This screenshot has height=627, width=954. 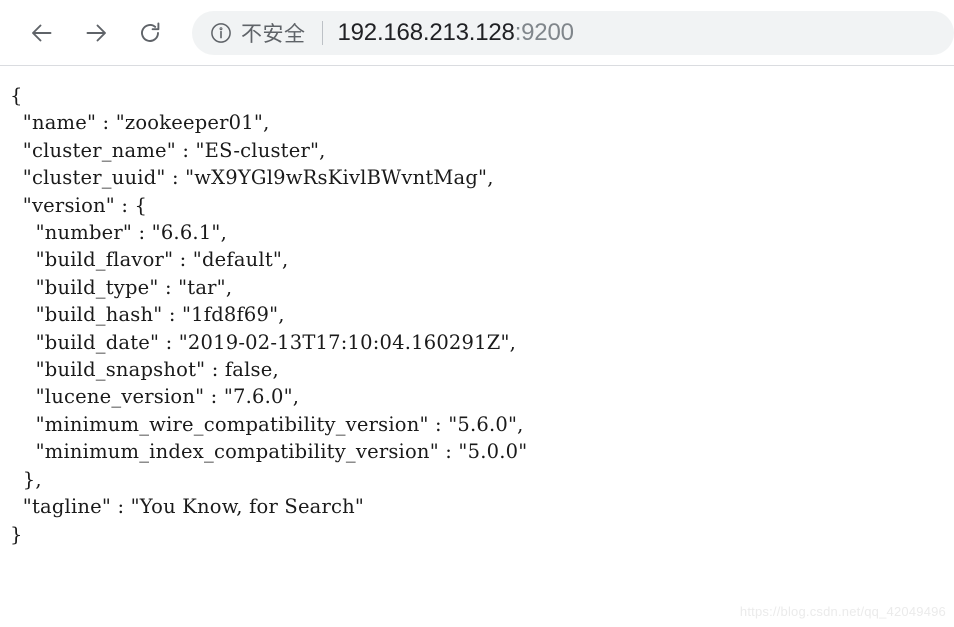 I want to click on address-bar: 不安全 192.168.213.128:9200, so click(x=573, y=32).